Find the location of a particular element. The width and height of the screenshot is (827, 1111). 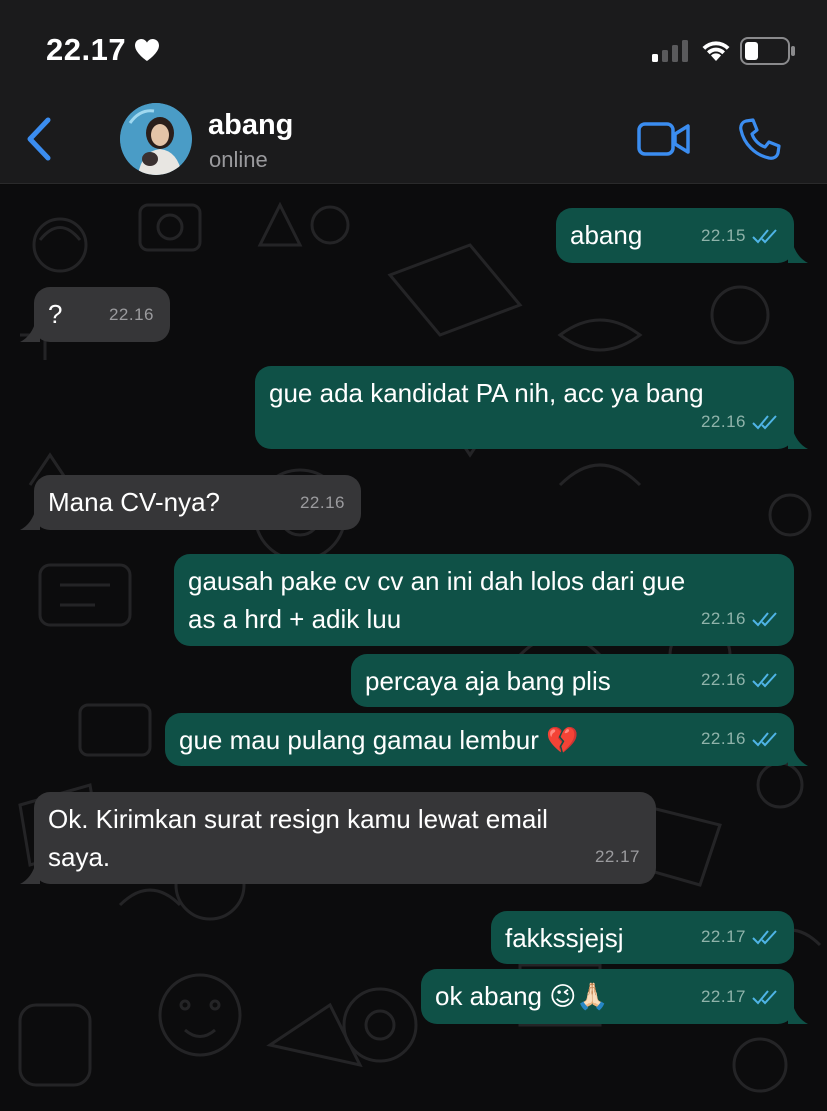

message-text: gue mau pulang gamau lembur 💔 is located at coordinates (379, 740).